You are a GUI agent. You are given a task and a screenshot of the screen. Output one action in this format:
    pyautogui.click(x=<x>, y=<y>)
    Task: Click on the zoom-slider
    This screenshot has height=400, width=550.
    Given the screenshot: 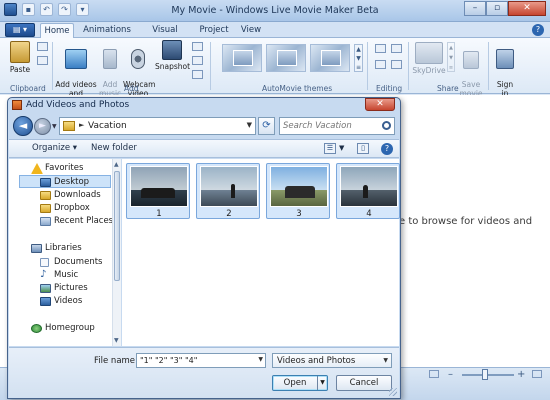 What is the action you would take?
    pyautogui.click(x=488, y=375)
    